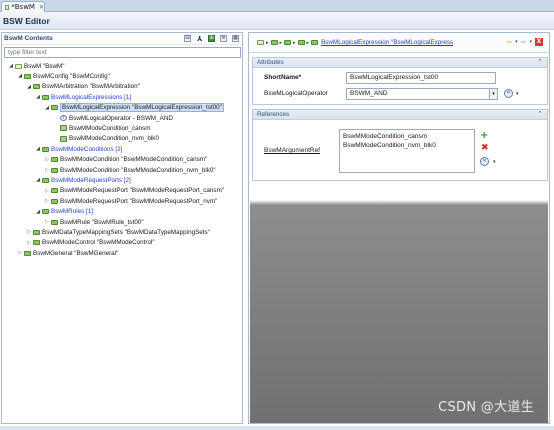 This screenshot has height=430, width=554. Describe the element at coordinates (28, 38) in the screenshot. I see `contents-panel-title: BswM Contents` at that location.